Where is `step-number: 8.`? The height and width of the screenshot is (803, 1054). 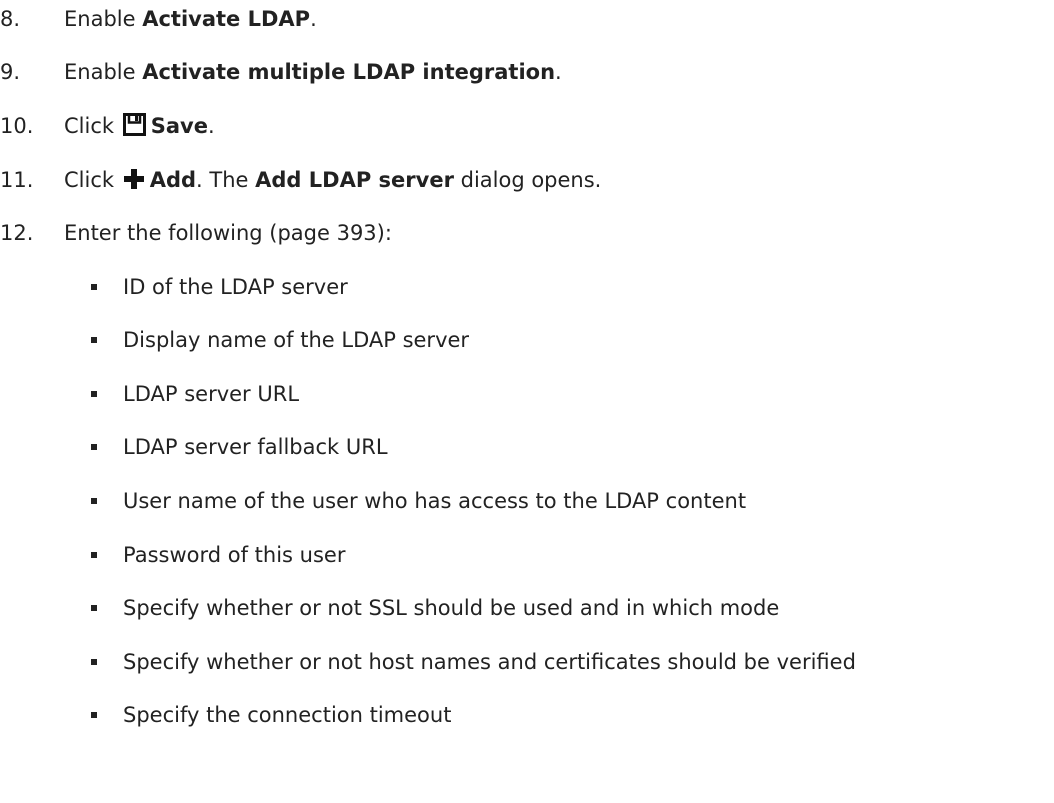 step-number: 8. is located at coordinates (10, 19).